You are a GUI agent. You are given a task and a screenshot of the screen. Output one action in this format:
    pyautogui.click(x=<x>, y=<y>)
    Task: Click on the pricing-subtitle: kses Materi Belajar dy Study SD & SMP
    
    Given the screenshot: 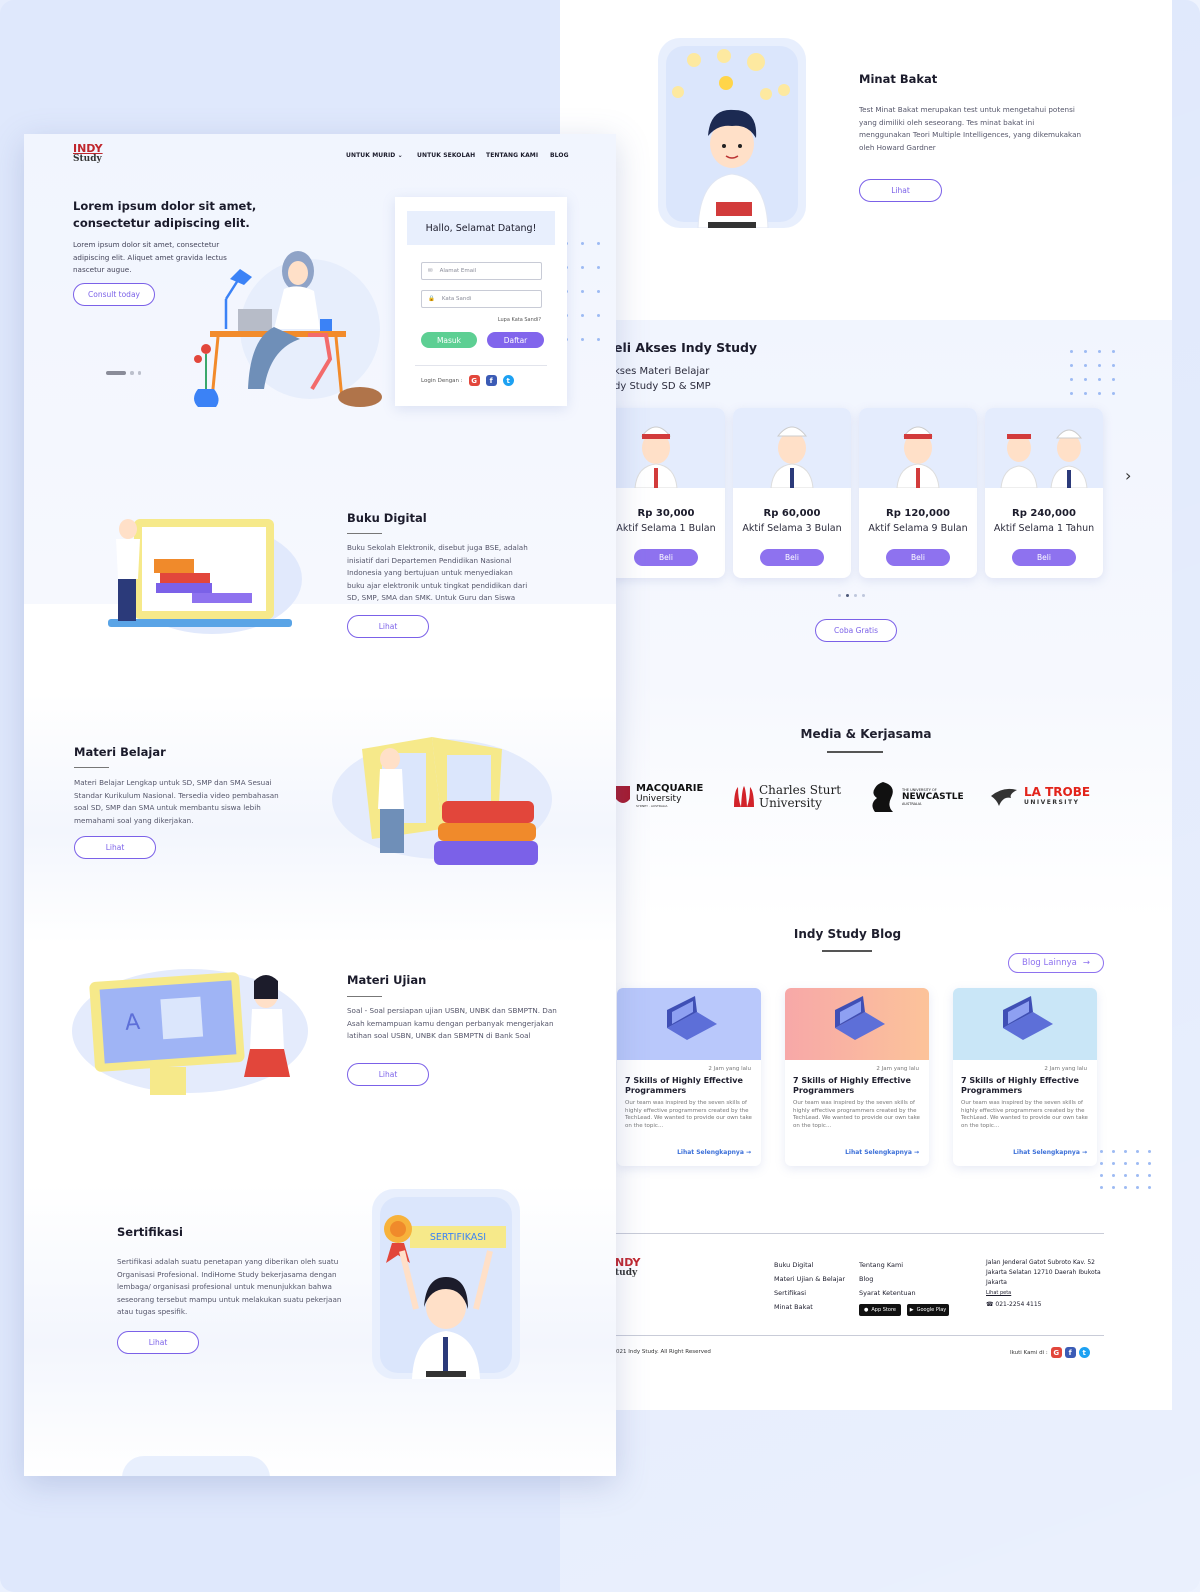 What is the action you would take?
    pyautogui.click(x=662, y=379)
    